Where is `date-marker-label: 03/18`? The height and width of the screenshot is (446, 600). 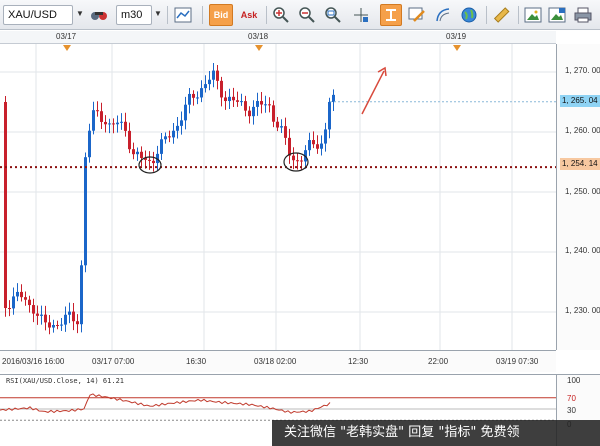 date-marker-label: 03/18 is located at coordinates (258, 36).